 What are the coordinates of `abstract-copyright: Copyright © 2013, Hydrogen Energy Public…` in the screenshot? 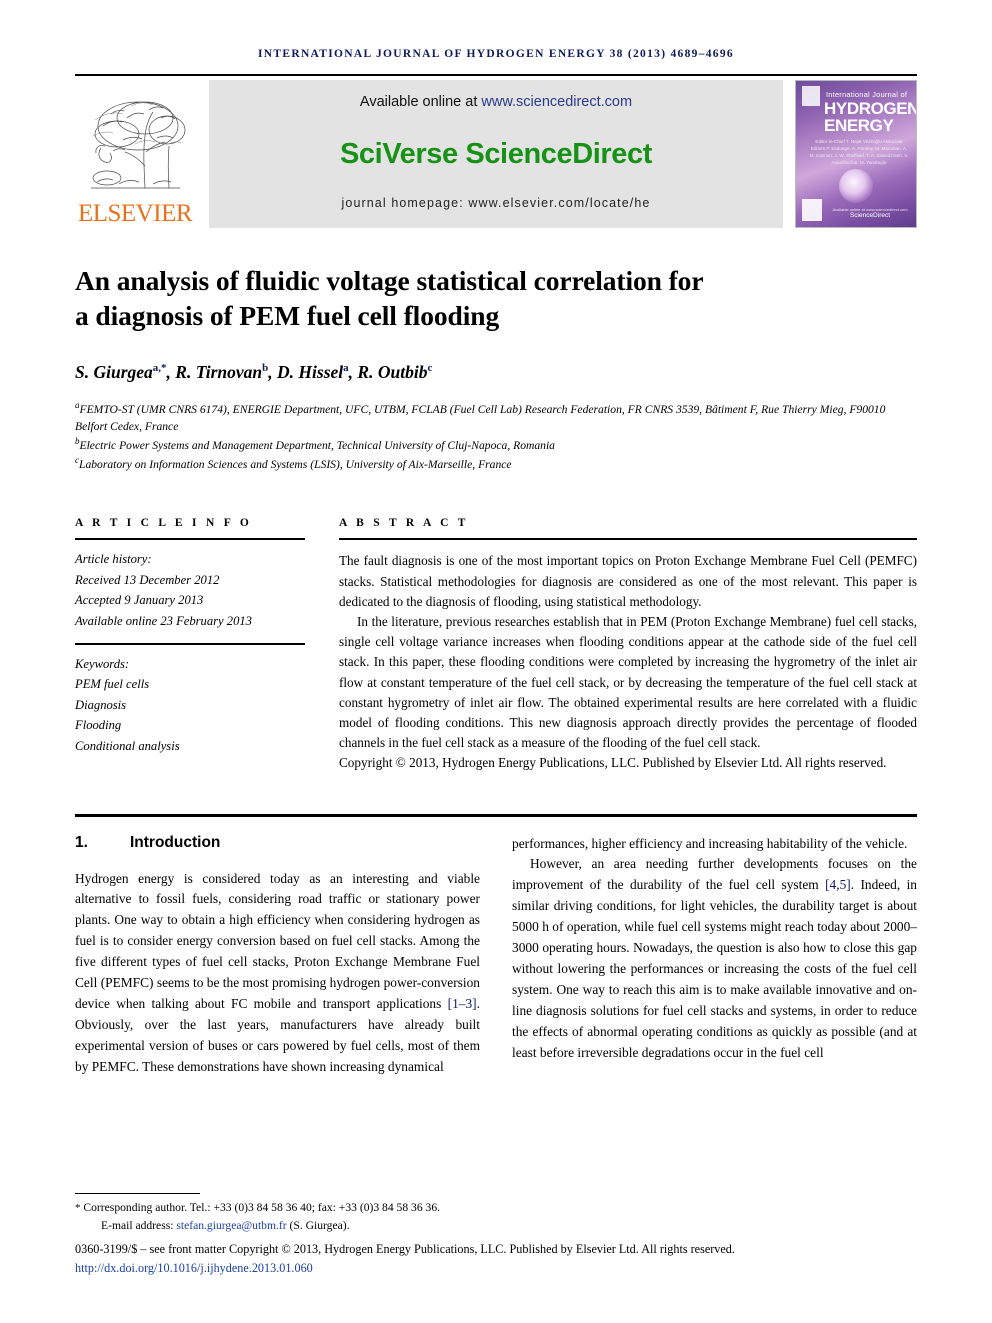 It's located at (613, 763).